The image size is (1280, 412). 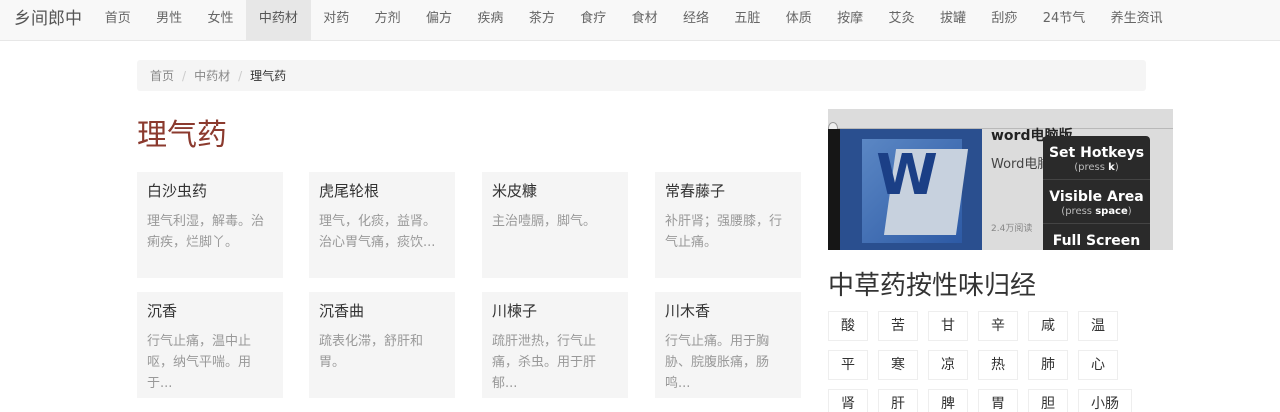 I want to click on property-tag: 辛, so click(x=998, y=326).